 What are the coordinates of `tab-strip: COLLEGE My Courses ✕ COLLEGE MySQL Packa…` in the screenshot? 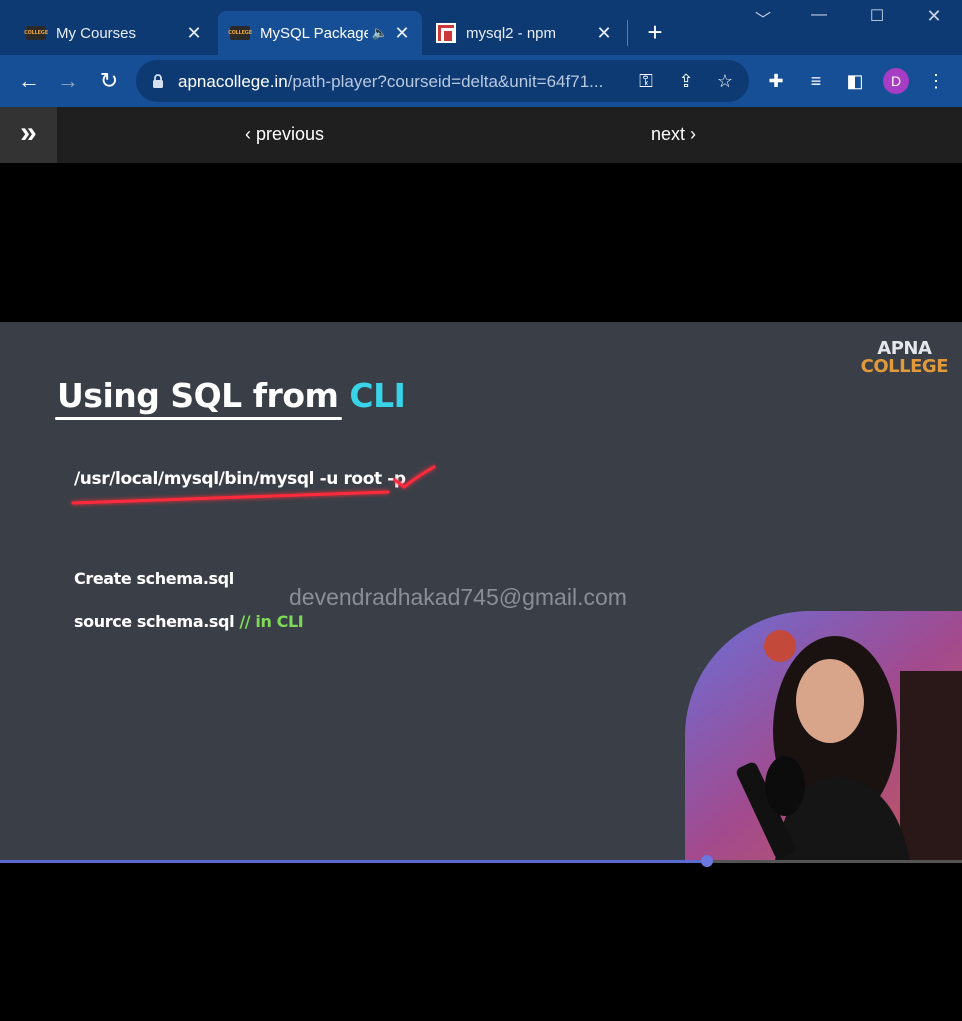 It's located at (481, 27).